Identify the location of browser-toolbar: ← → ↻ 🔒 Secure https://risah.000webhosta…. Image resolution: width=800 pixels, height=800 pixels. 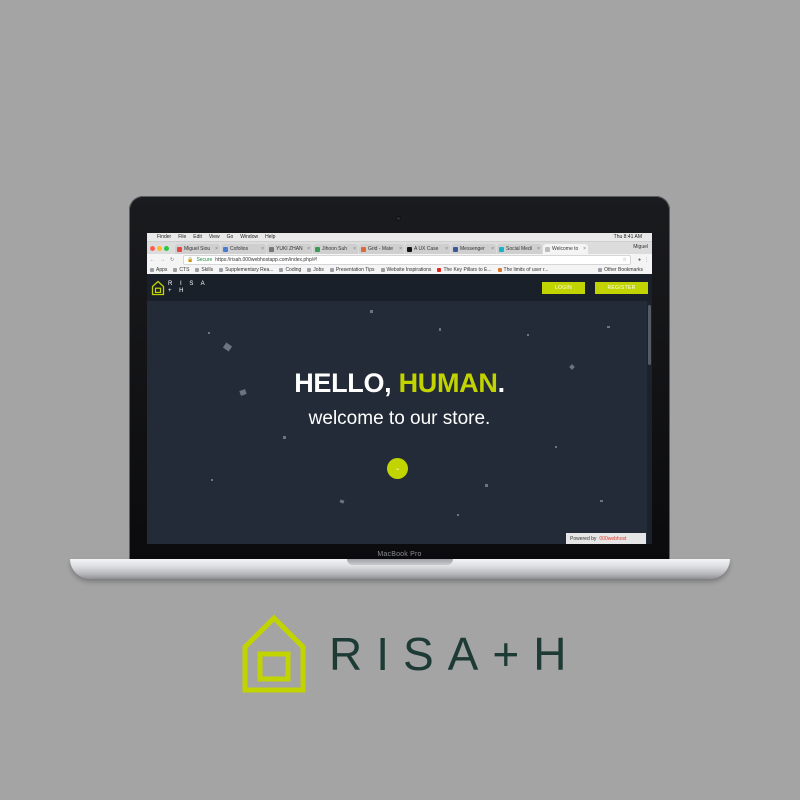
(399, 259).